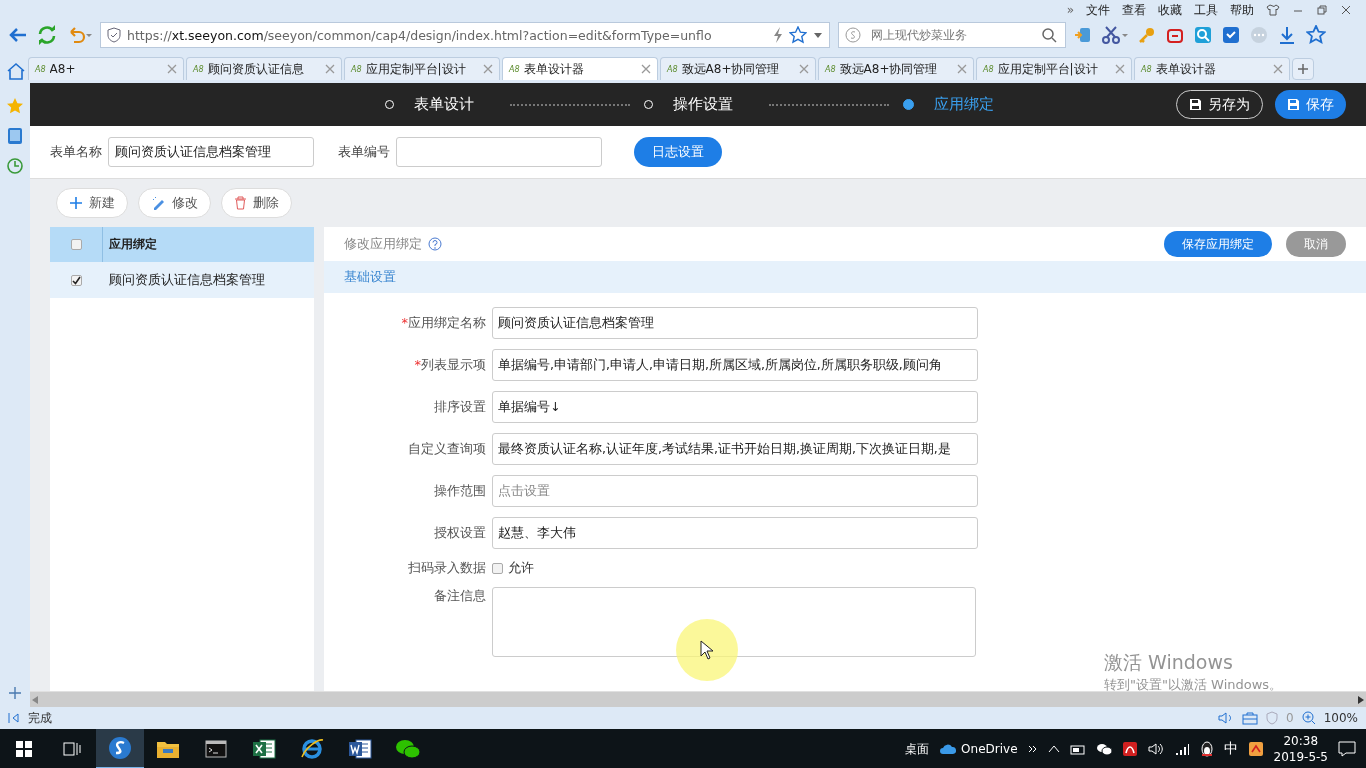  I want to click on text-field: 顾问资质认证信息档案管理, so click(735, 323).